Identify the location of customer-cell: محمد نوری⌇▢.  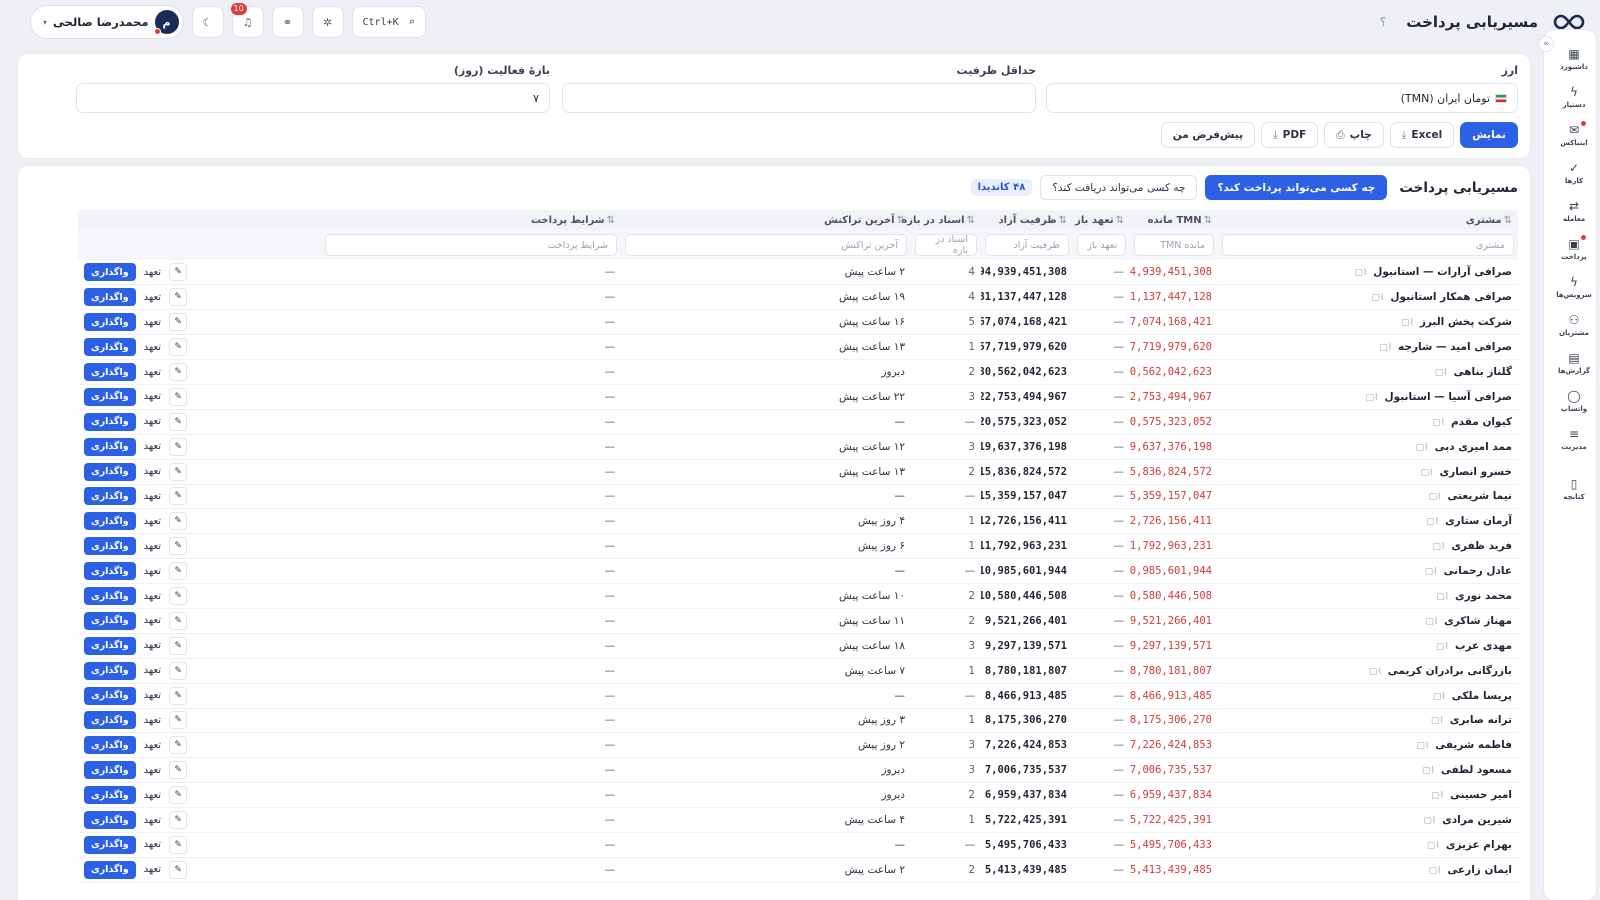
(1368, 596).